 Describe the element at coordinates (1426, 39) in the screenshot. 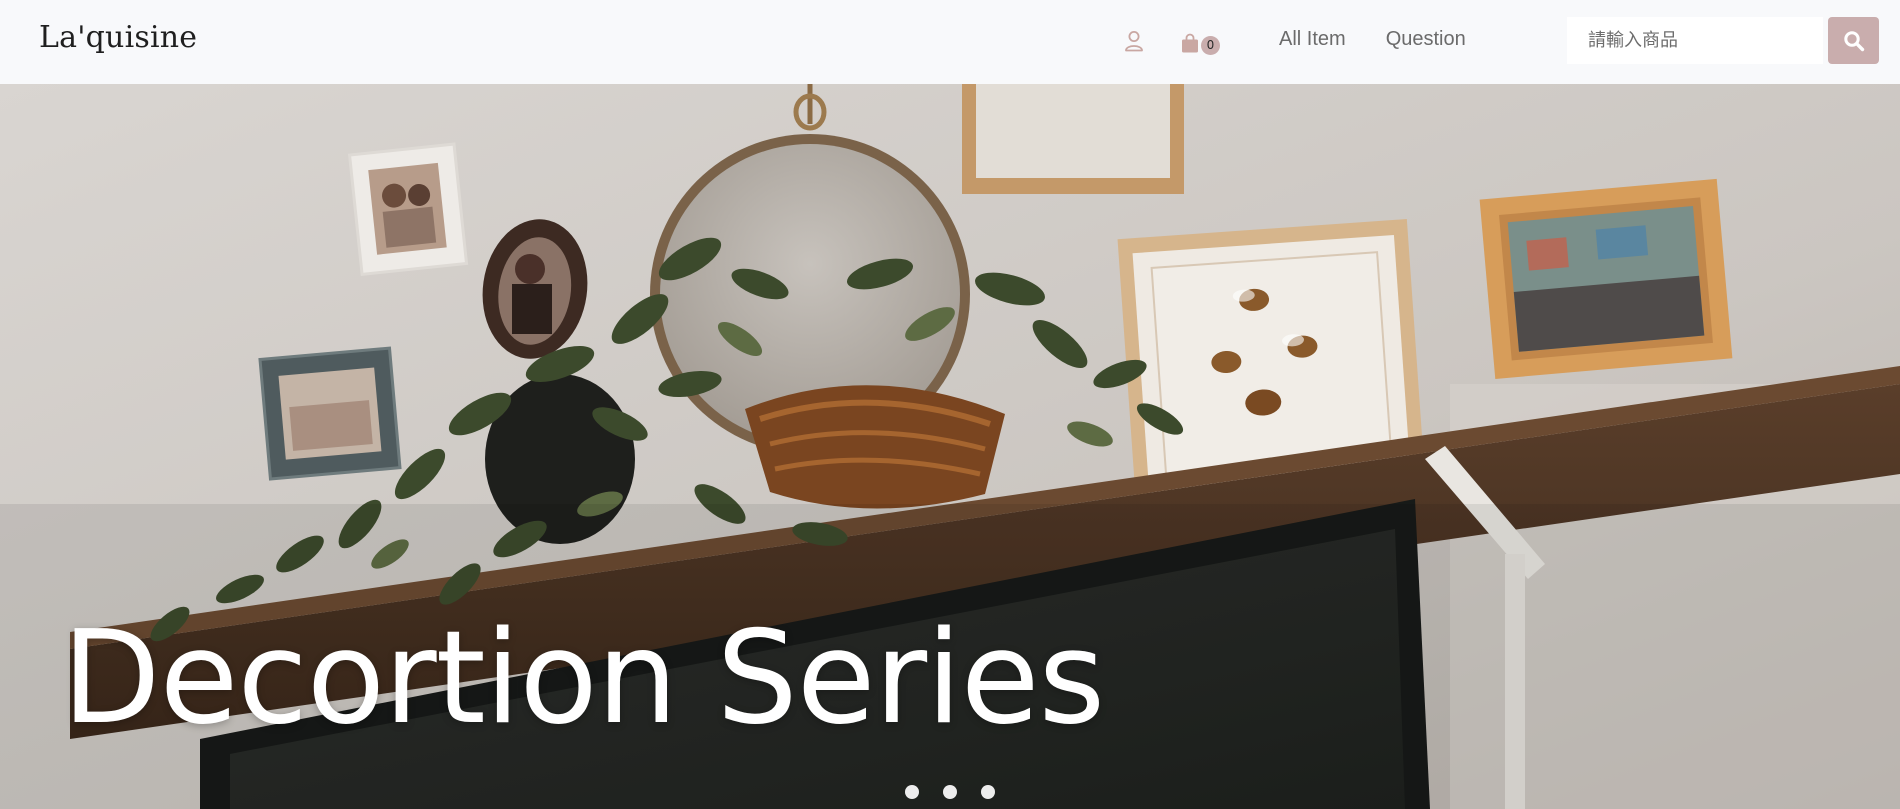

I see `nav-link-question: Question` at that location.